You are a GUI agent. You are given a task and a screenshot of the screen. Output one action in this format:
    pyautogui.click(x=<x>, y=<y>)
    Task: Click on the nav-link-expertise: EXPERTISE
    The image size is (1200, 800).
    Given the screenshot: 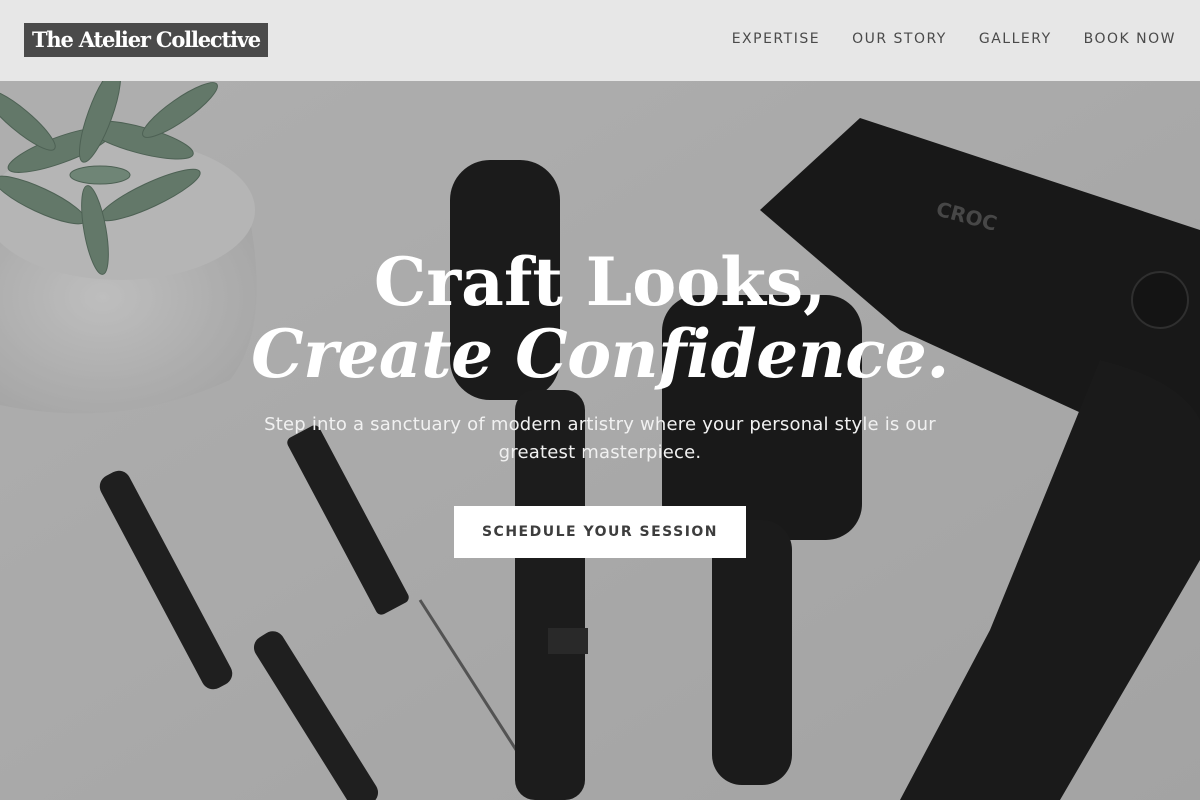 What is the action you would take?
    pyautogui.click(x=776, y=39)
    